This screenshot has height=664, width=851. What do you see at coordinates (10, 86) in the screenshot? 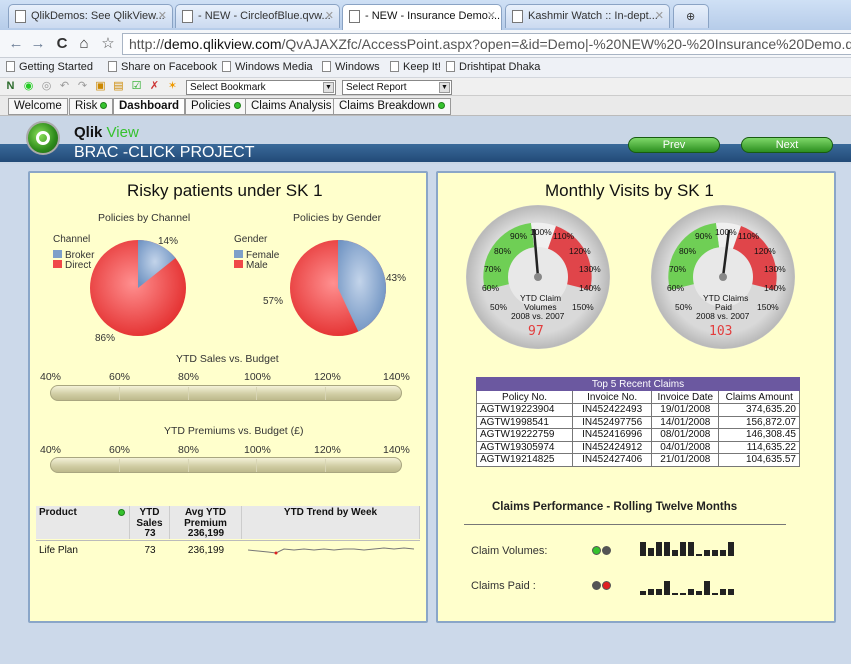
I see `qlikview-icon: N` at bounding box center [10, 86].